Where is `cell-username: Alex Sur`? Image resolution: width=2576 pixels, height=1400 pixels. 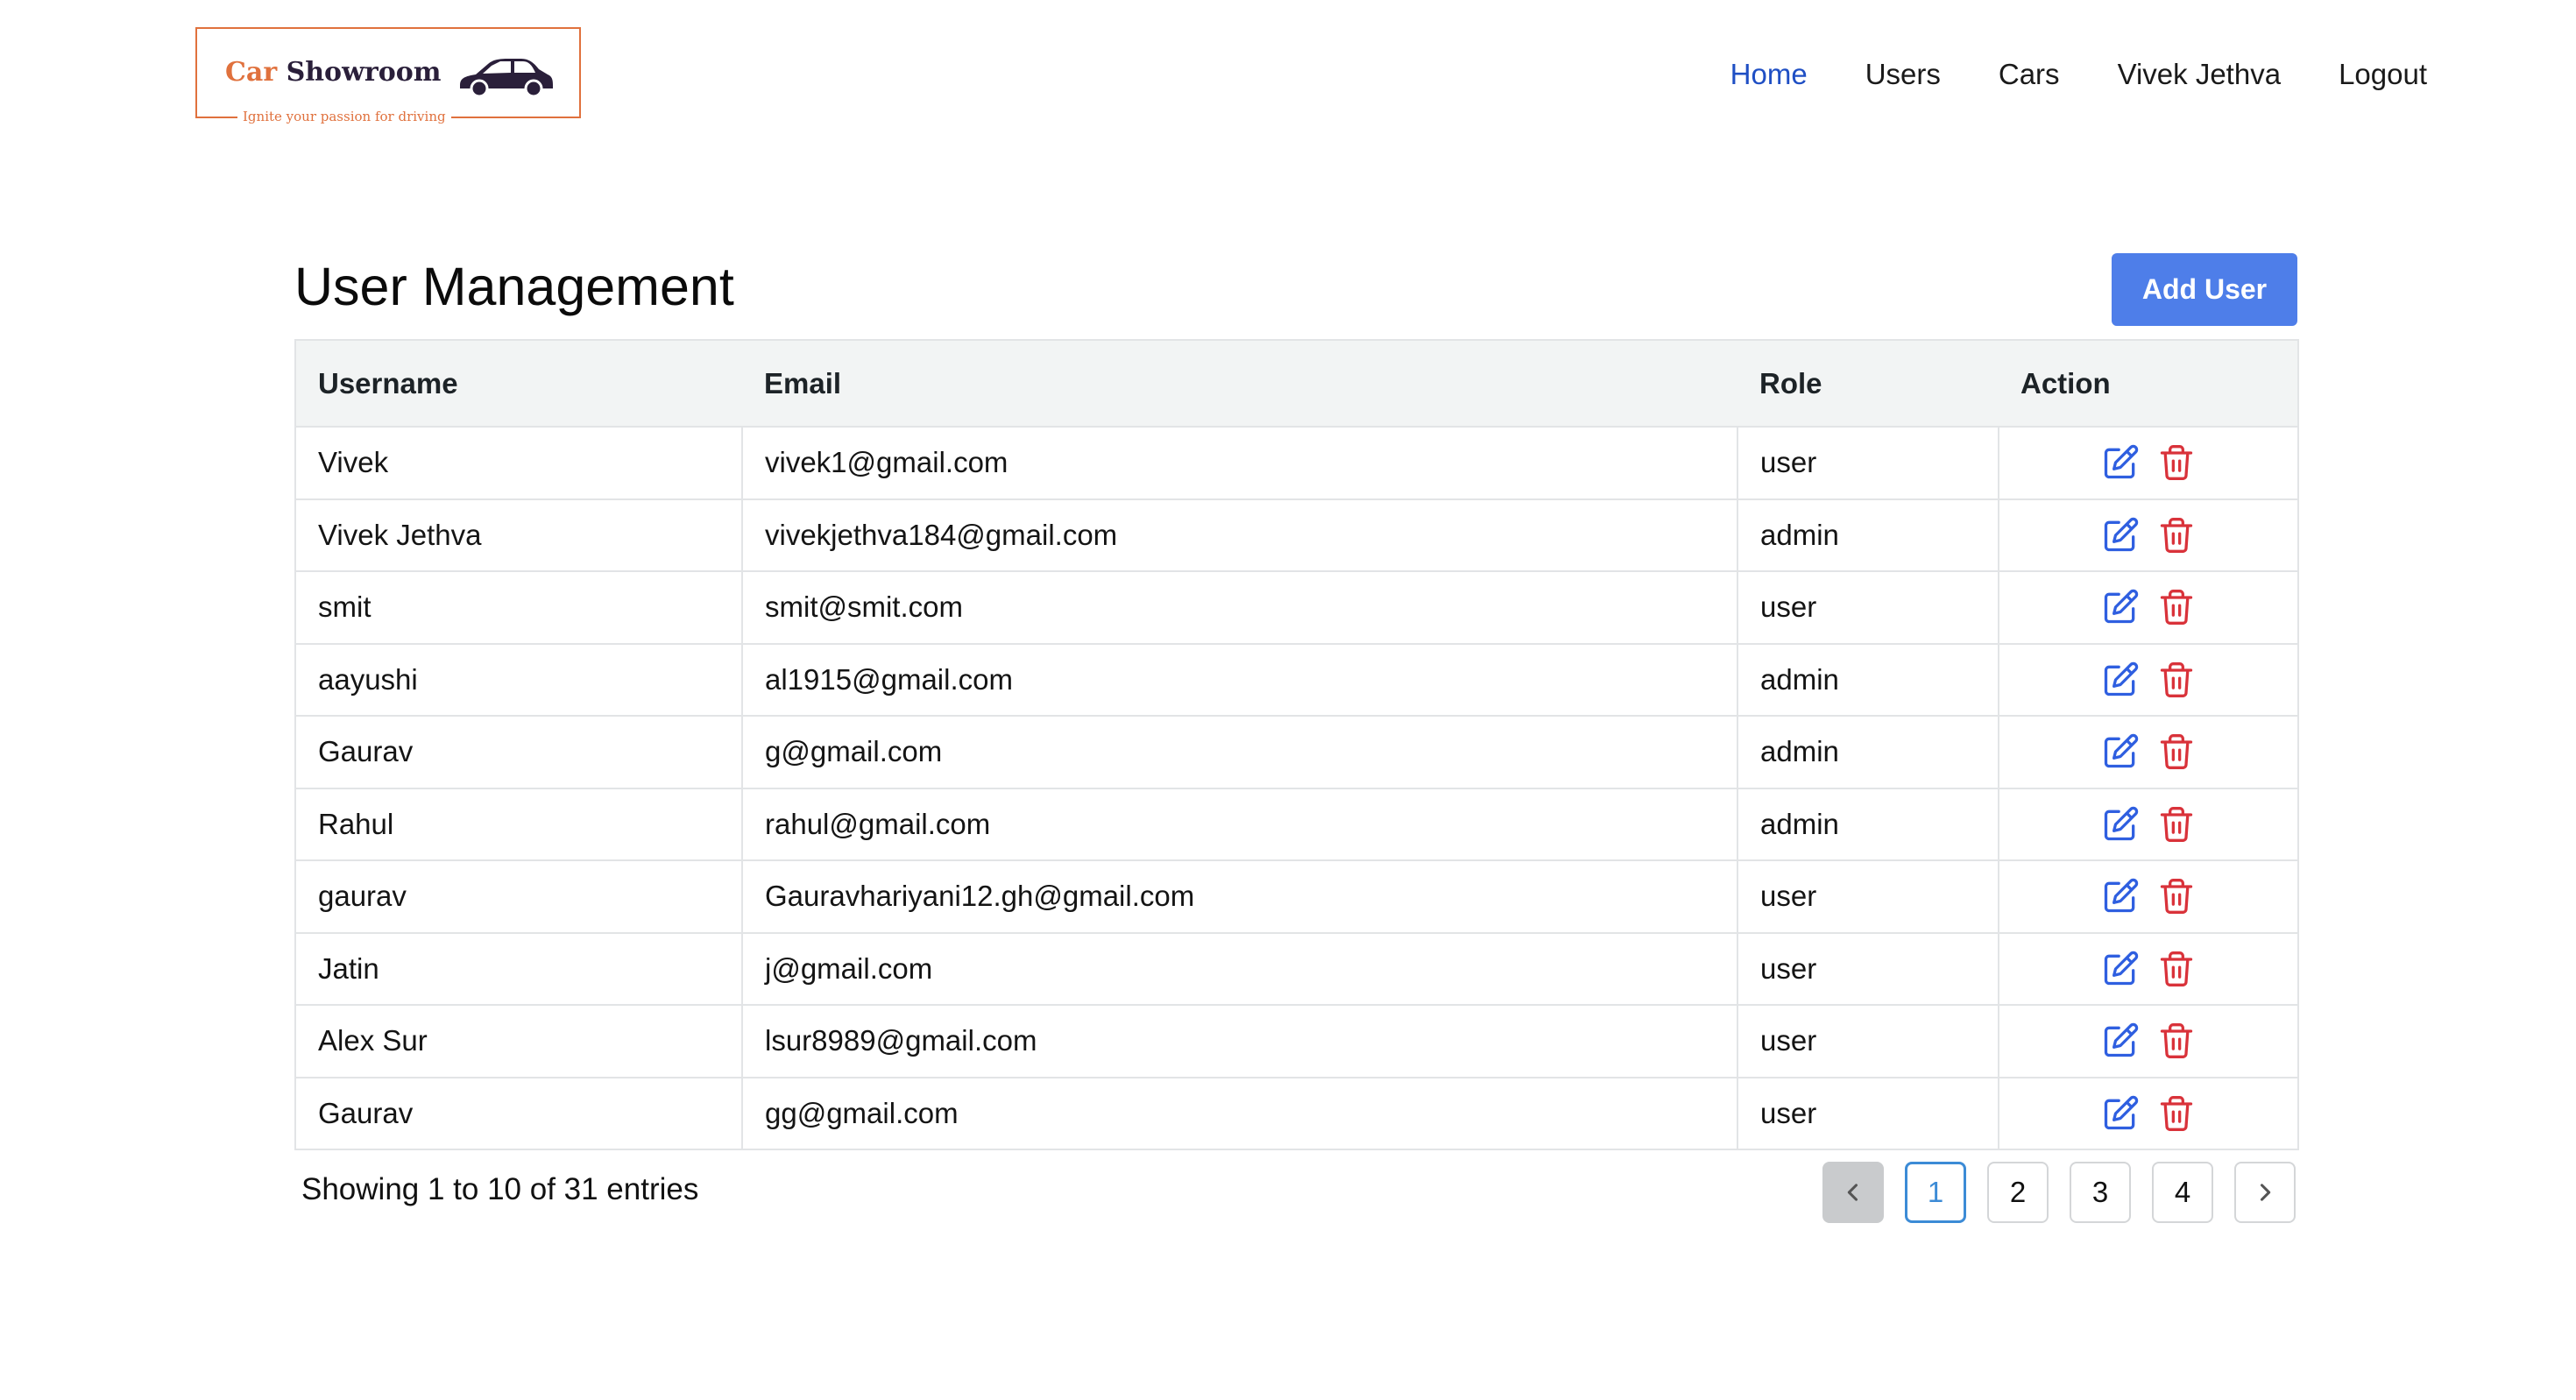
cell-username: Alex Sur is located at coordinates (518, 1041).